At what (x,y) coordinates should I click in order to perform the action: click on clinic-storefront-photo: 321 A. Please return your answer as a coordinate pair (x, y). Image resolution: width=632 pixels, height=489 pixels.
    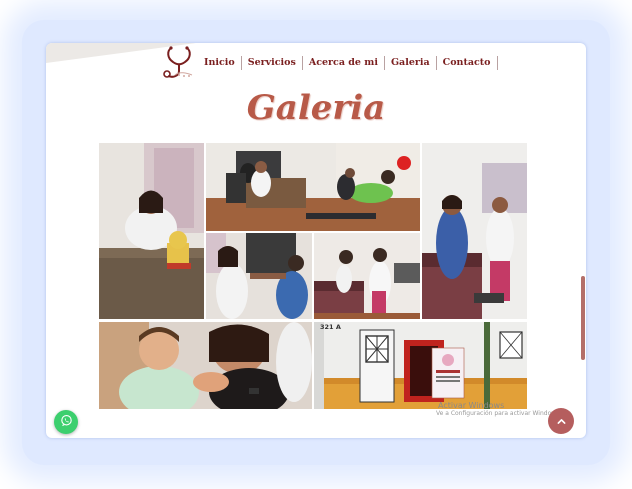
    Looking at the image, I should click on (420, 365).